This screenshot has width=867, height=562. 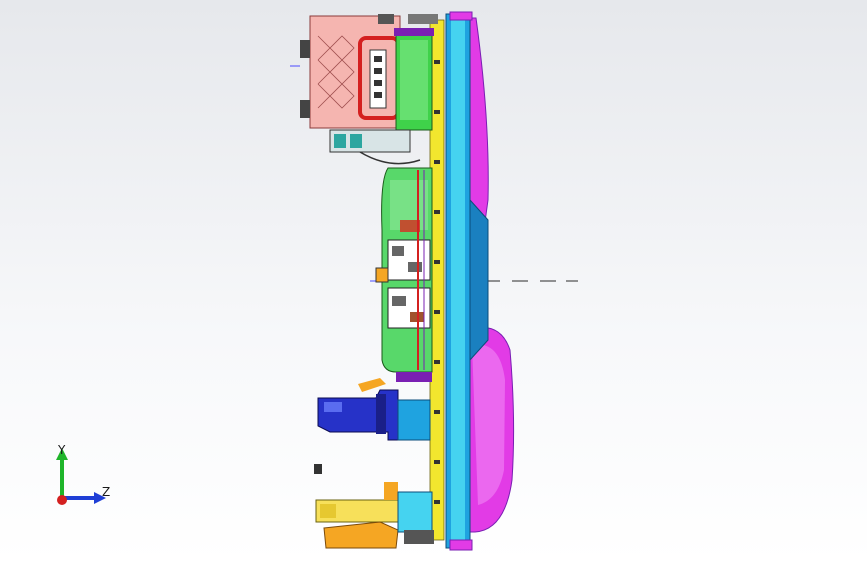 I want to click on lower-bracket, so click(x=374, y=515).